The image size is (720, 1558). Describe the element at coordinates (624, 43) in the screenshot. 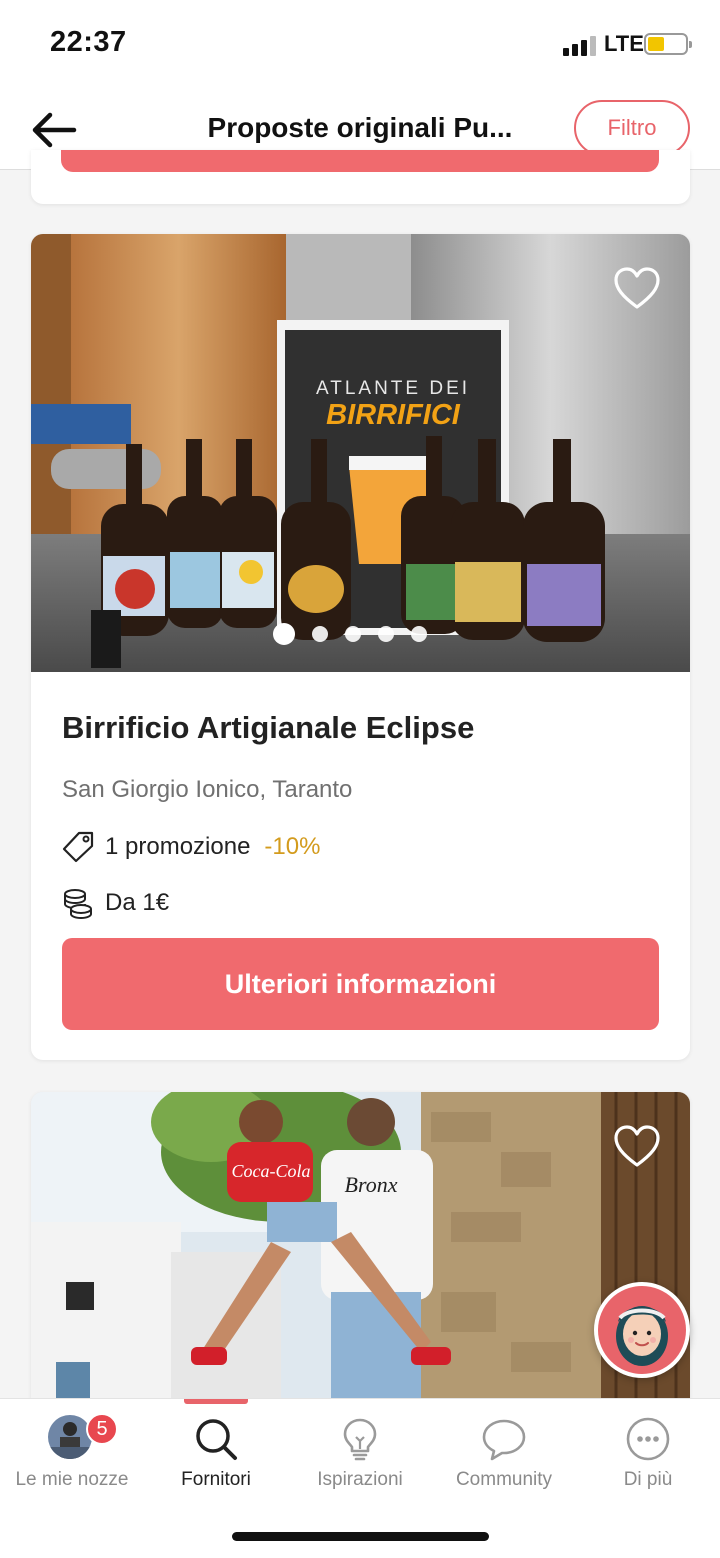

I see `network-label: LTE` at that location.